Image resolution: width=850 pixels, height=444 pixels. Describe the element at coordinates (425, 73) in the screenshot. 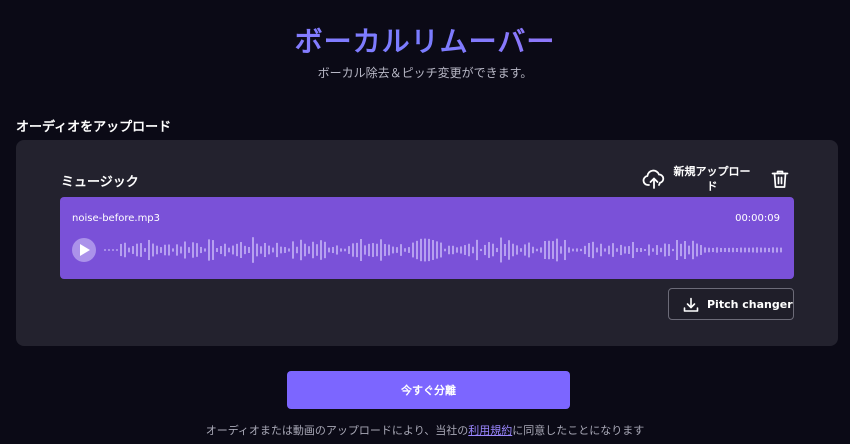

I see `page-subtitle: ボーカル除去＆ピッチ変更ができます。` at that location.